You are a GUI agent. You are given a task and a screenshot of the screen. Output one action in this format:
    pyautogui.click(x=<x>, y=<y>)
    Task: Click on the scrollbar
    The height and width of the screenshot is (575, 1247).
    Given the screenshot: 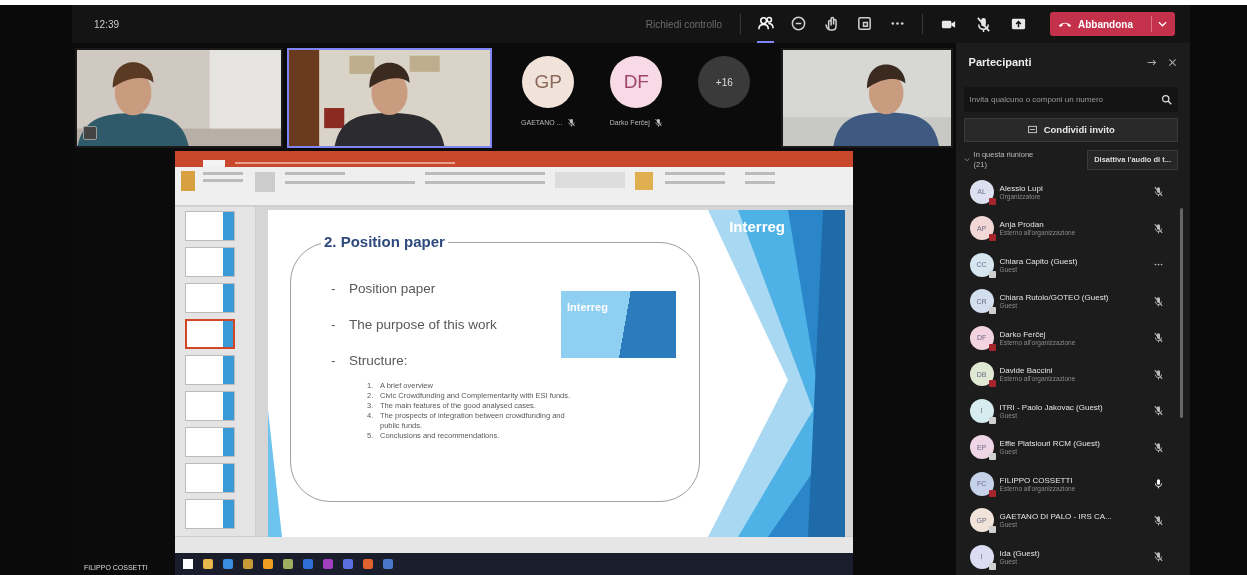 What is the action you would take?
    pyautogui.click(x=1181, y=313)
    